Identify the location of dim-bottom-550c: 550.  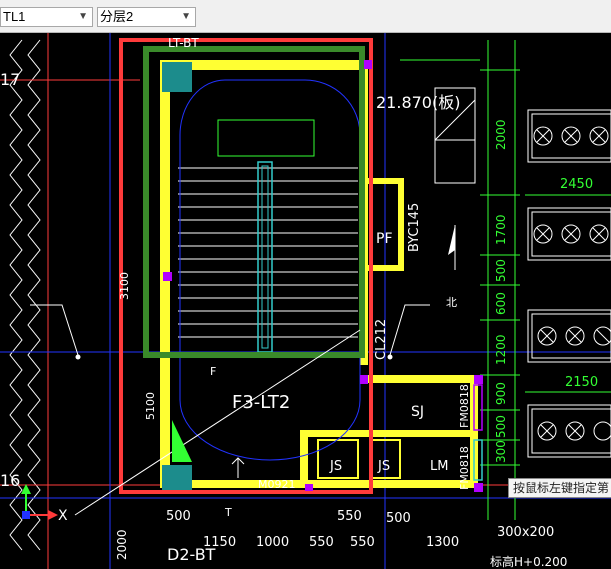
(349, 516).